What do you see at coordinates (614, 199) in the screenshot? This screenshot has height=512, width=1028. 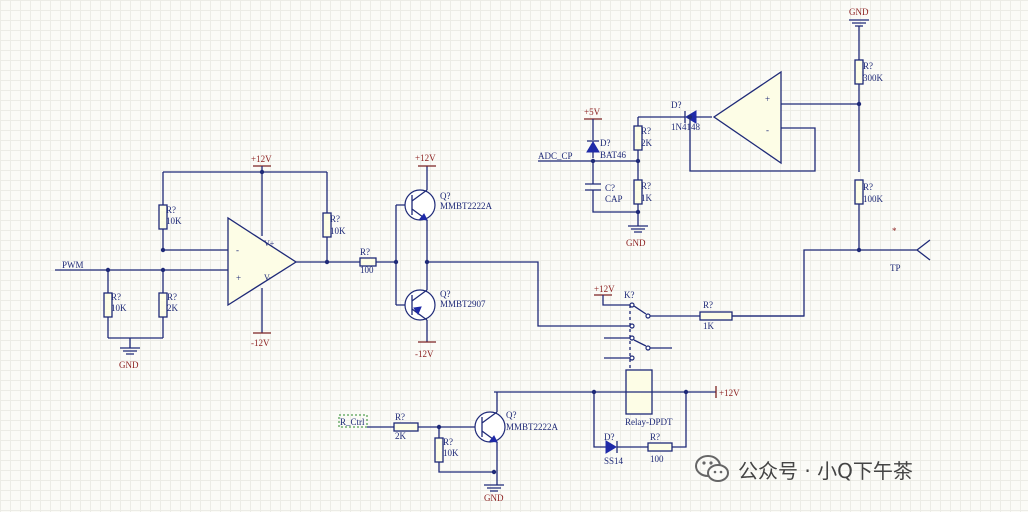 I see `capacitor-value: CAP` at bounding box center [614, 199].